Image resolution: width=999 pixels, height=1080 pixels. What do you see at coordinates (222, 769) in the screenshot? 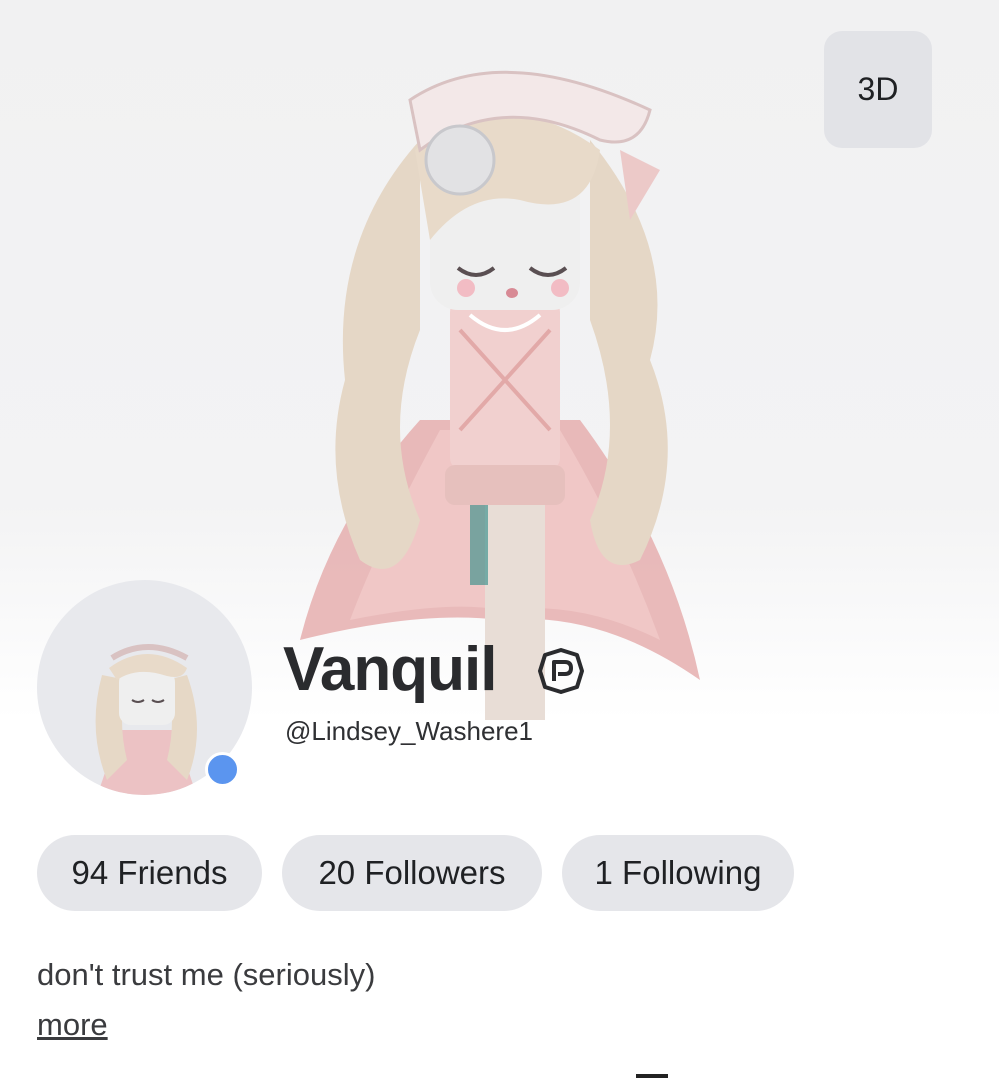
I see `online-status-indicator` at bounding box center [222, 769].